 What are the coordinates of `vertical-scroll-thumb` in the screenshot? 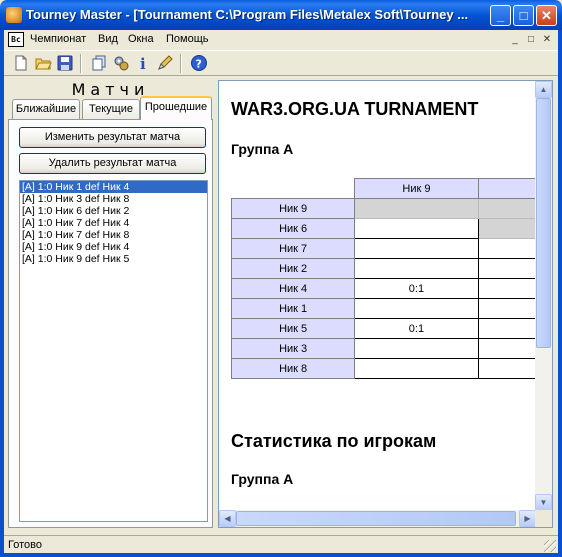 It's located at (543, 223).